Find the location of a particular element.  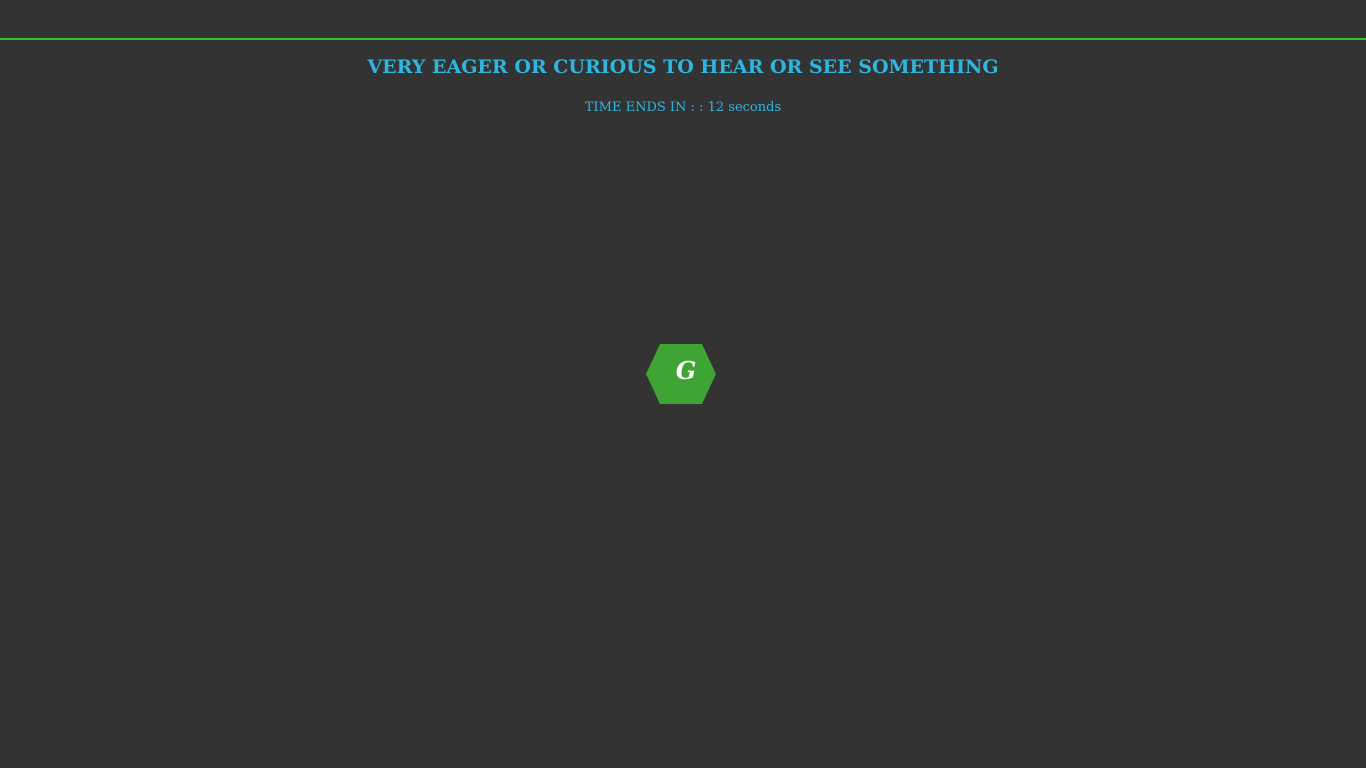

tile-letter: G is located at coordinates (686, 370).